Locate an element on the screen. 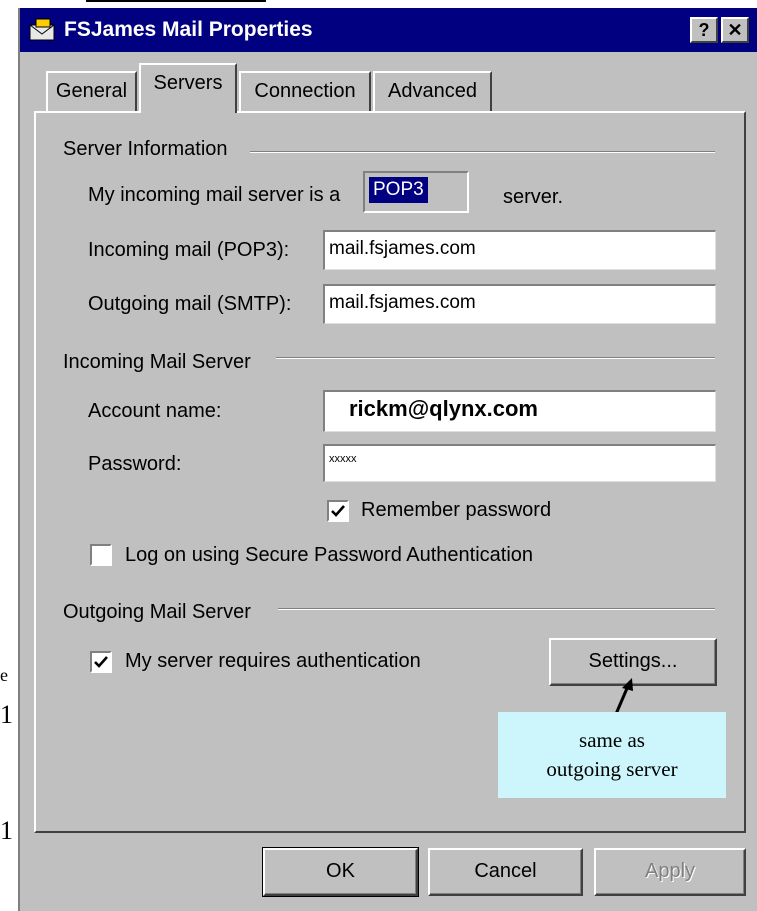 Image resolution: width=757 pixels, height=911 pixels. server-requires-auth-label: My server requires authentication is located at coordinates (273, 661).